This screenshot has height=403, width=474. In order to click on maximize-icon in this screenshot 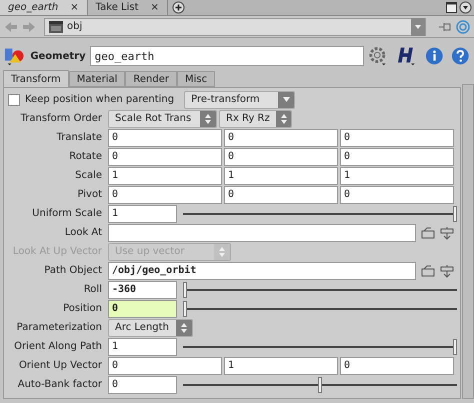, I will do `click(451, 7)`.